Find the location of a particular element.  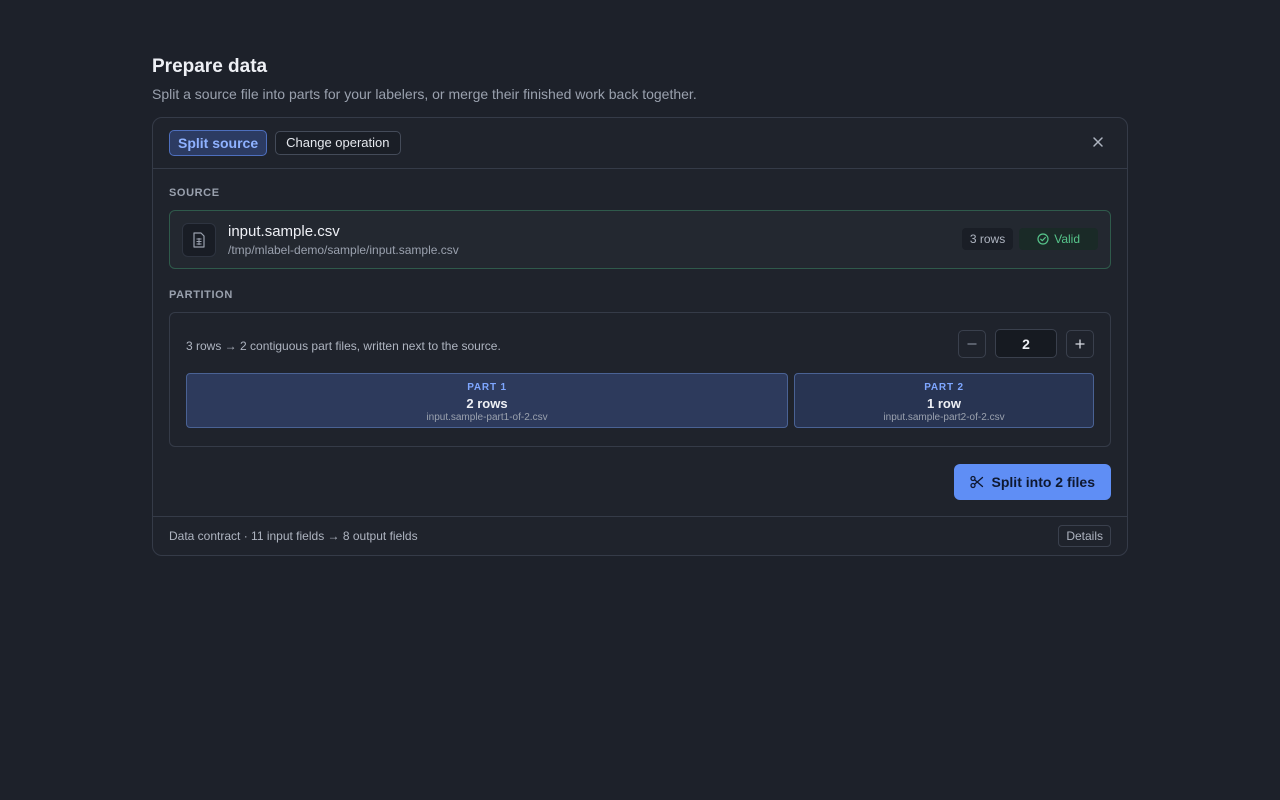

part-label: PART 1 is located at coordinates (487, 387).